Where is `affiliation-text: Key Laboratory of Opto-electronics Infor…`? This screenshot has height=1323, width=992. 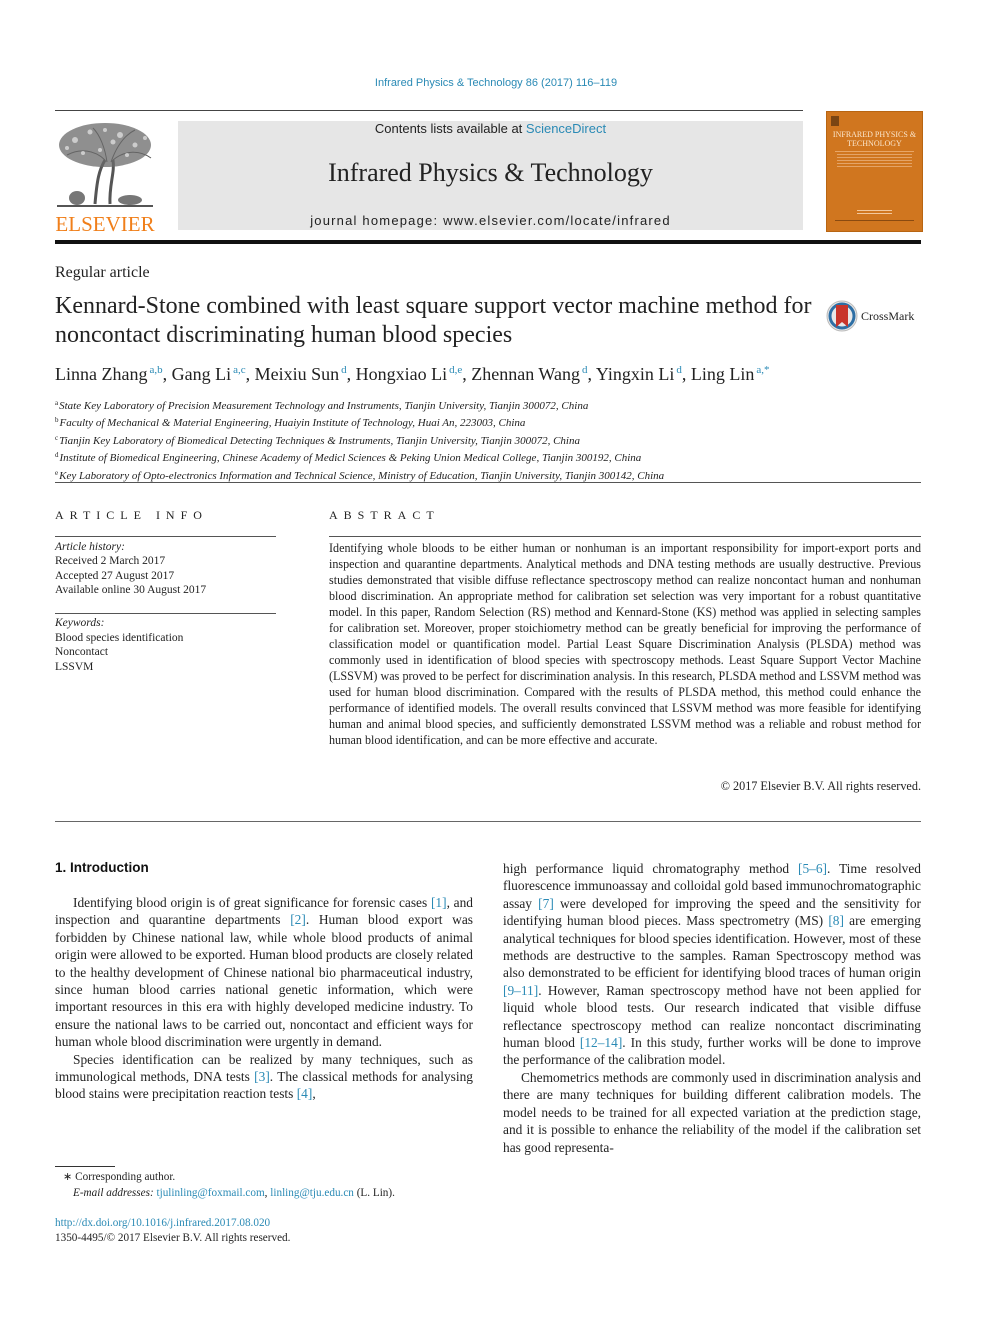 affiliation-text: Key Laboratory of Opto-electronics Infor… is located at coordinates (362, 475).